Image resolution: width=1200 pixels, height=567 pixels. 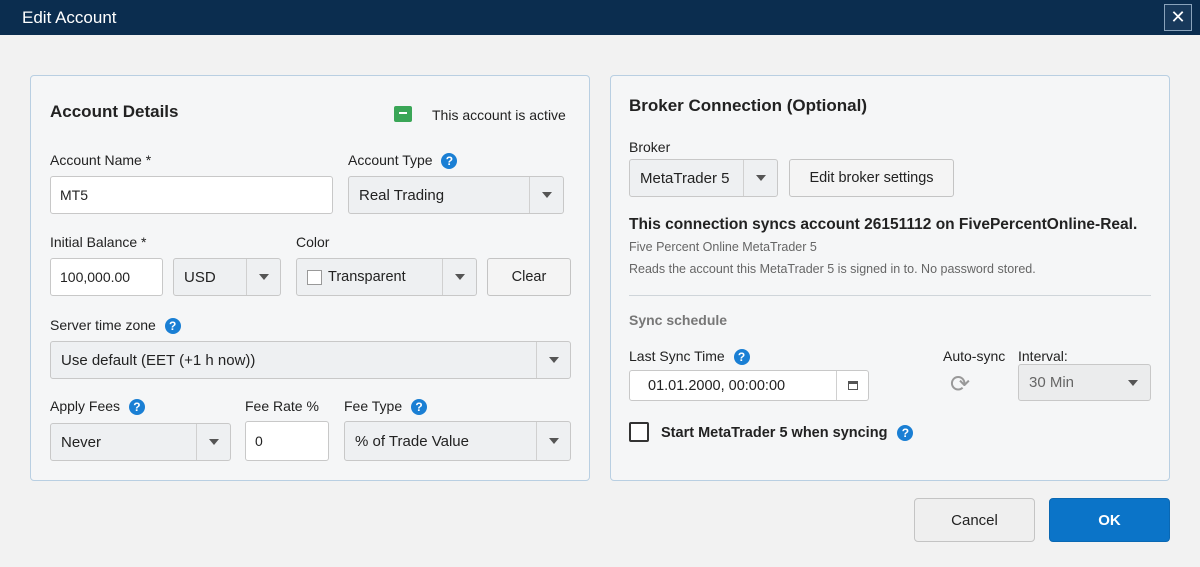 What do you see at coordinates (639, 432) in the screenshot?
I see `start-mt-checkbox` at bounding box center [639, 432].